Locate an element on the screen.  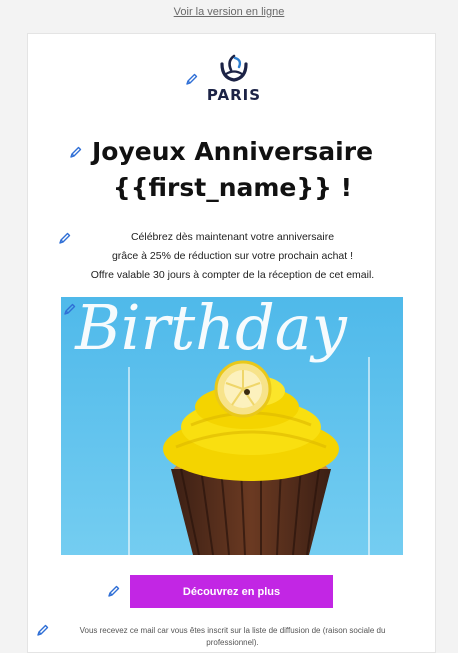
discover-more-button: Découvrez en plus is located at coordinates (231, 591).